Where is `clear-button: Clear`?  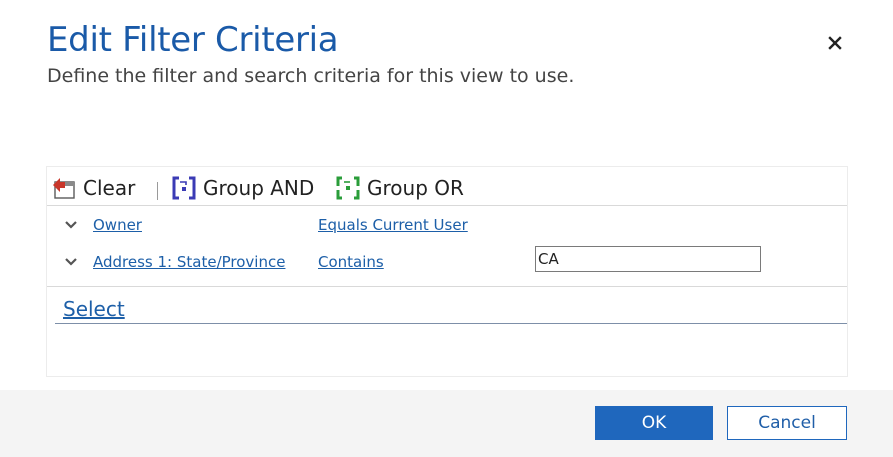 clear-button: Clear is located at coordinates (93, 188).